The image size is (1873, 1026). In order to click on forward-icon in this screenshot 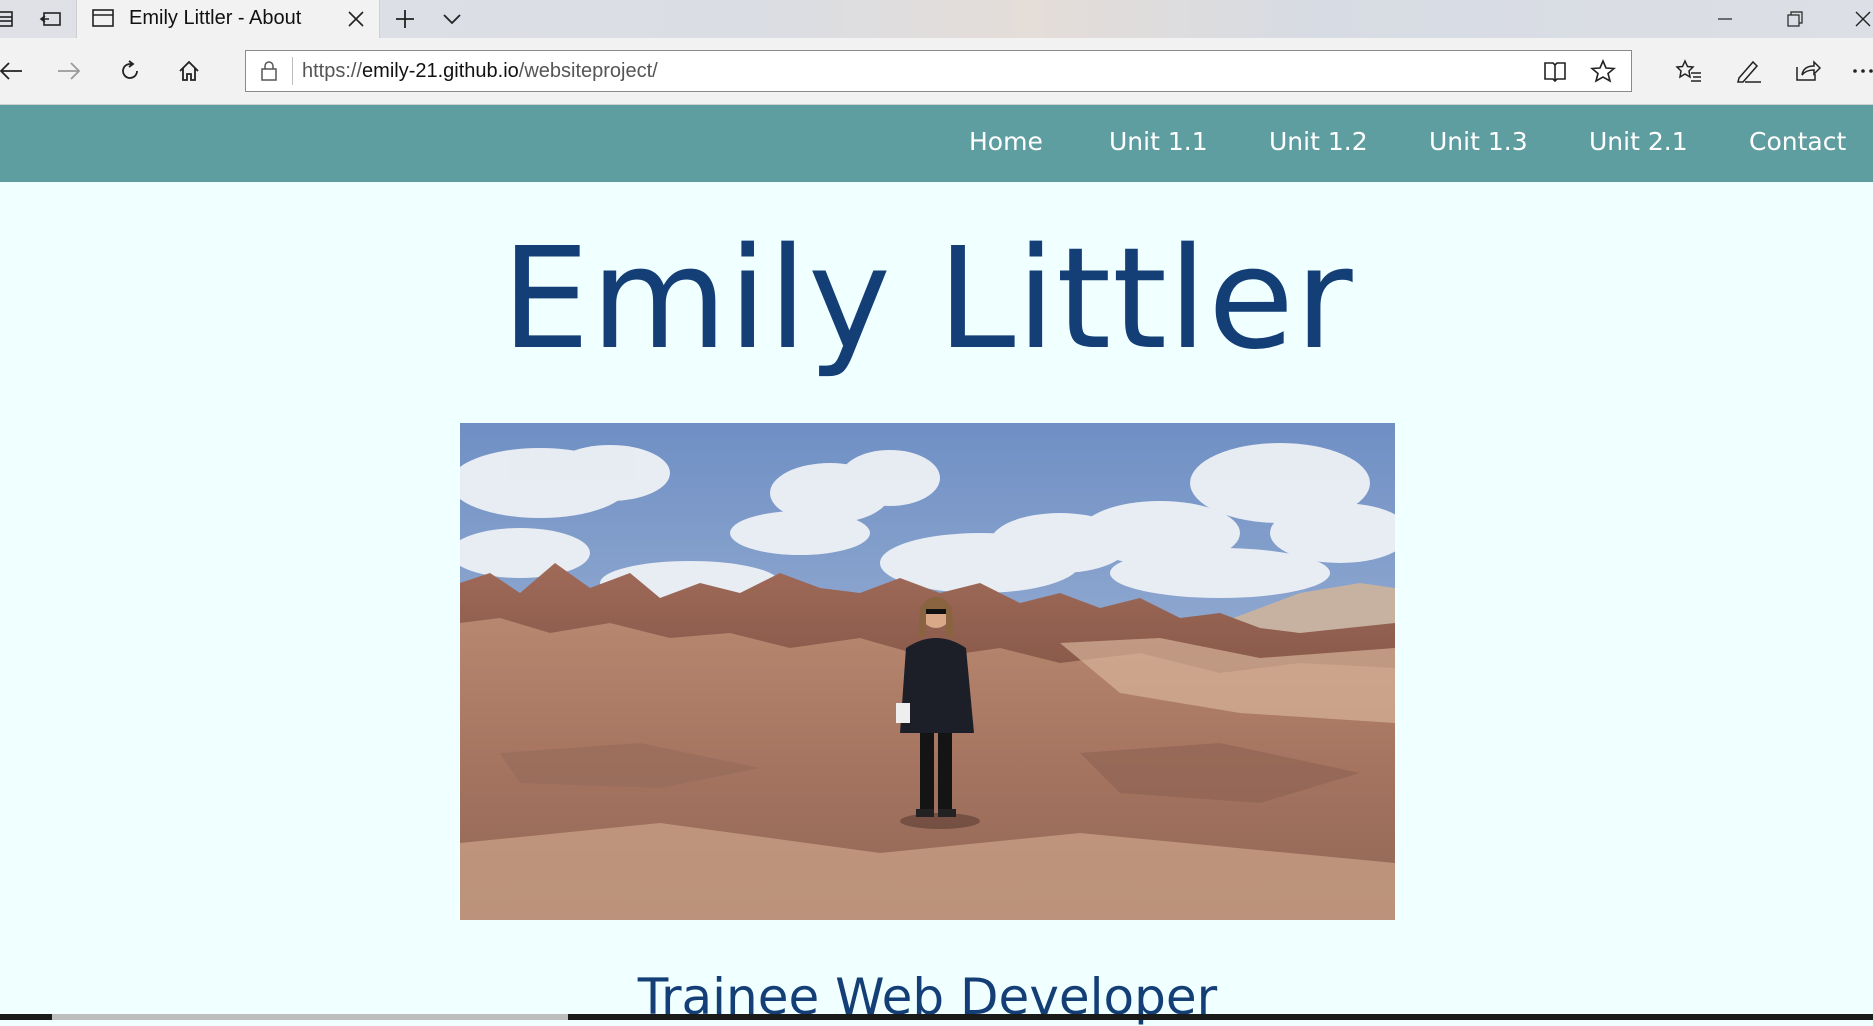, I will do `click(69, 71)`.